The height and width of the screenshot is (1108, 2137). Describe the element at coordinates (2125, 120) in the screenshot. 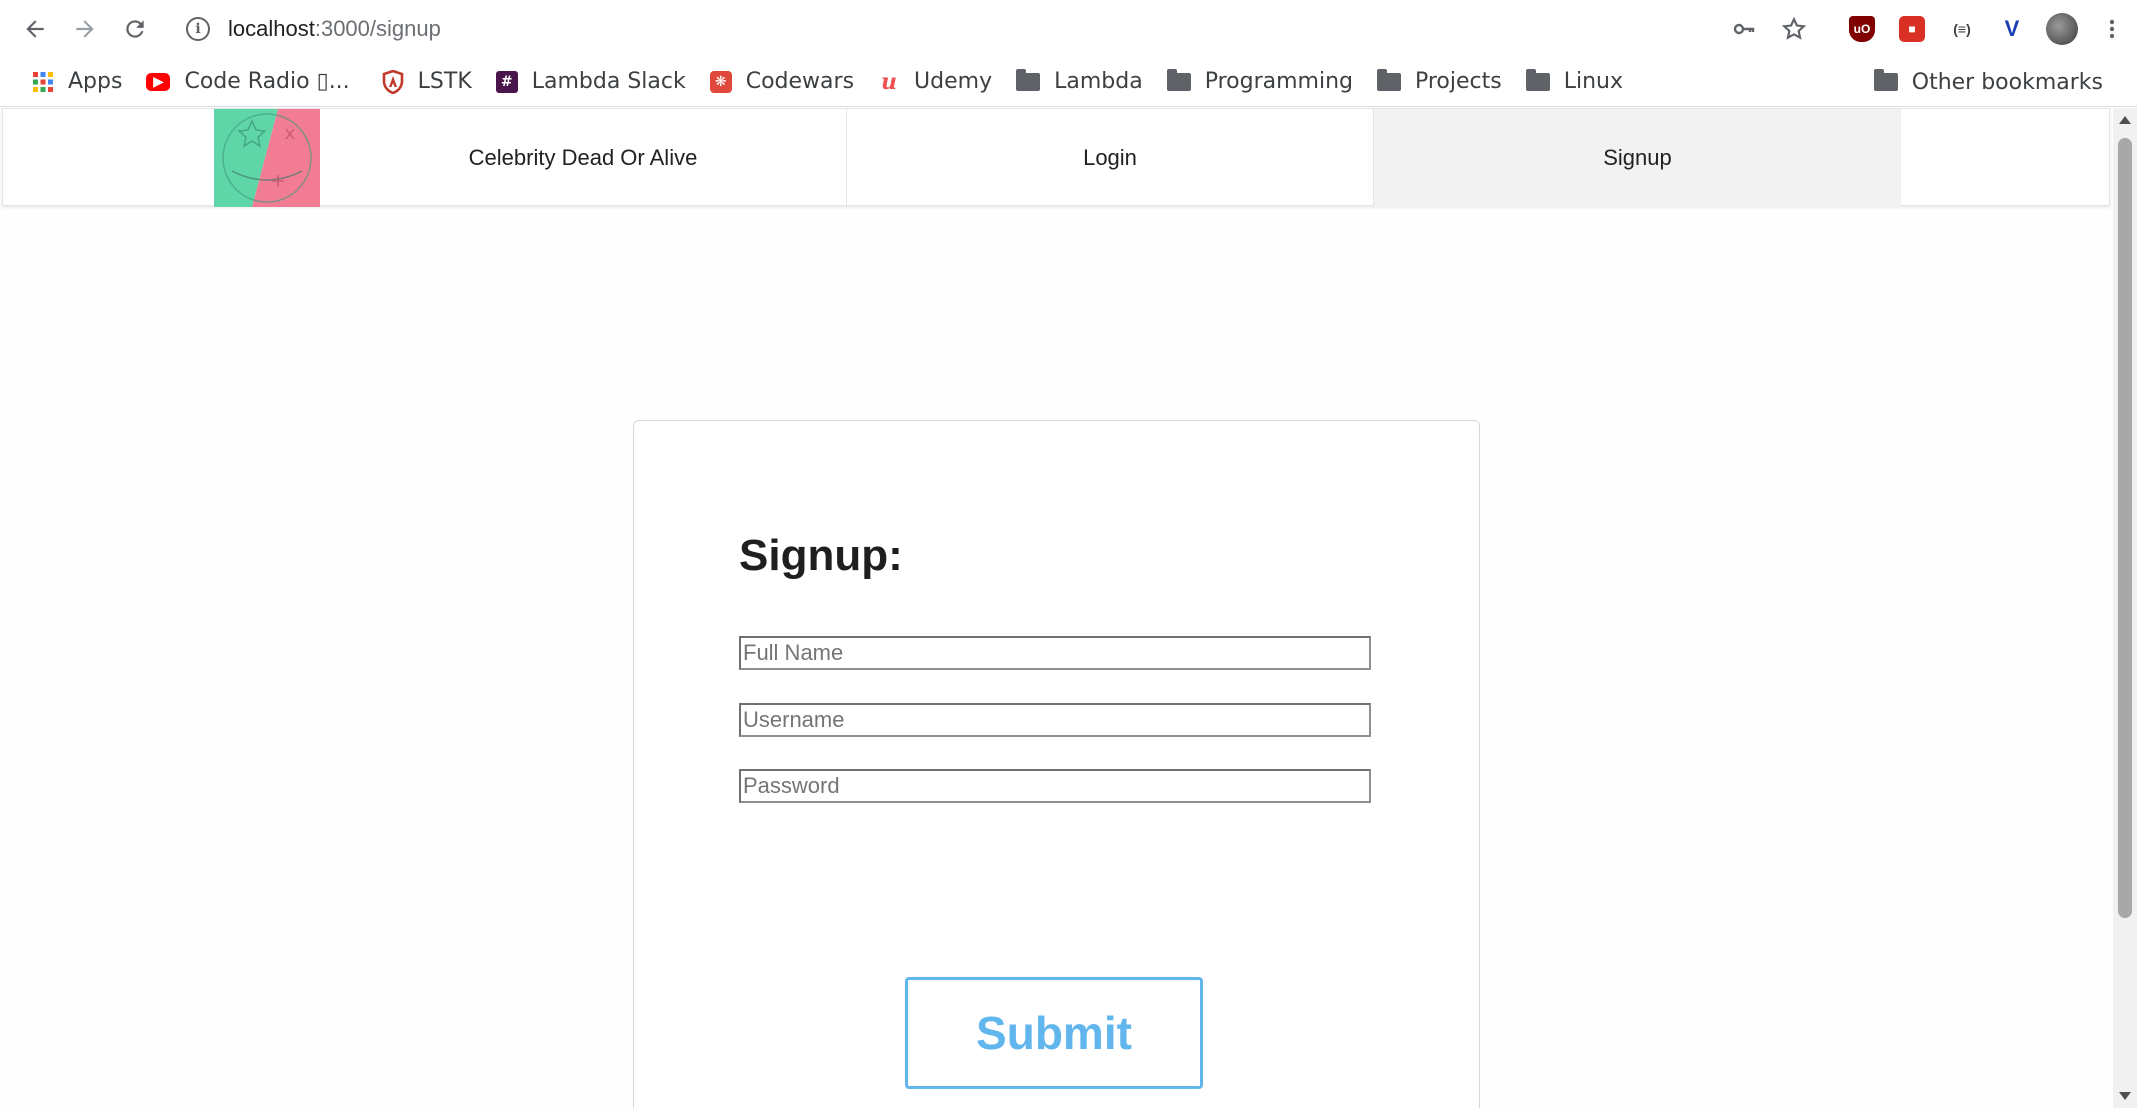

I see `scroll-up-icon` at that location.